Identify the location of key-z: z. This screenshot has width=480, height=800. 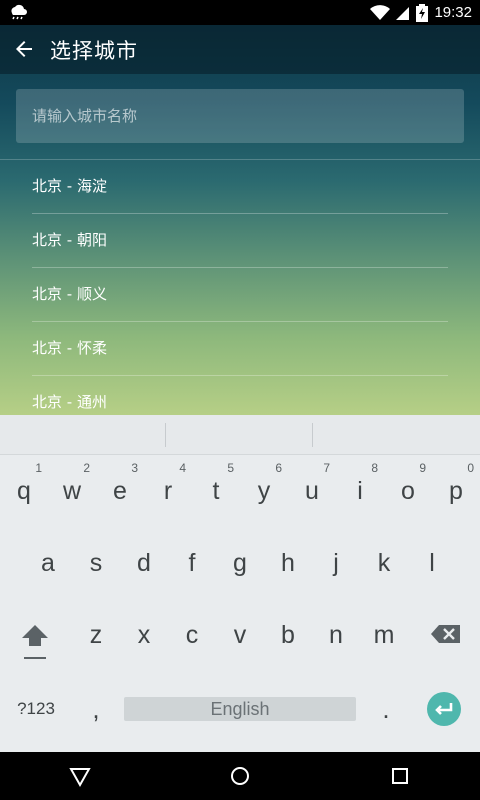
(96, 637).